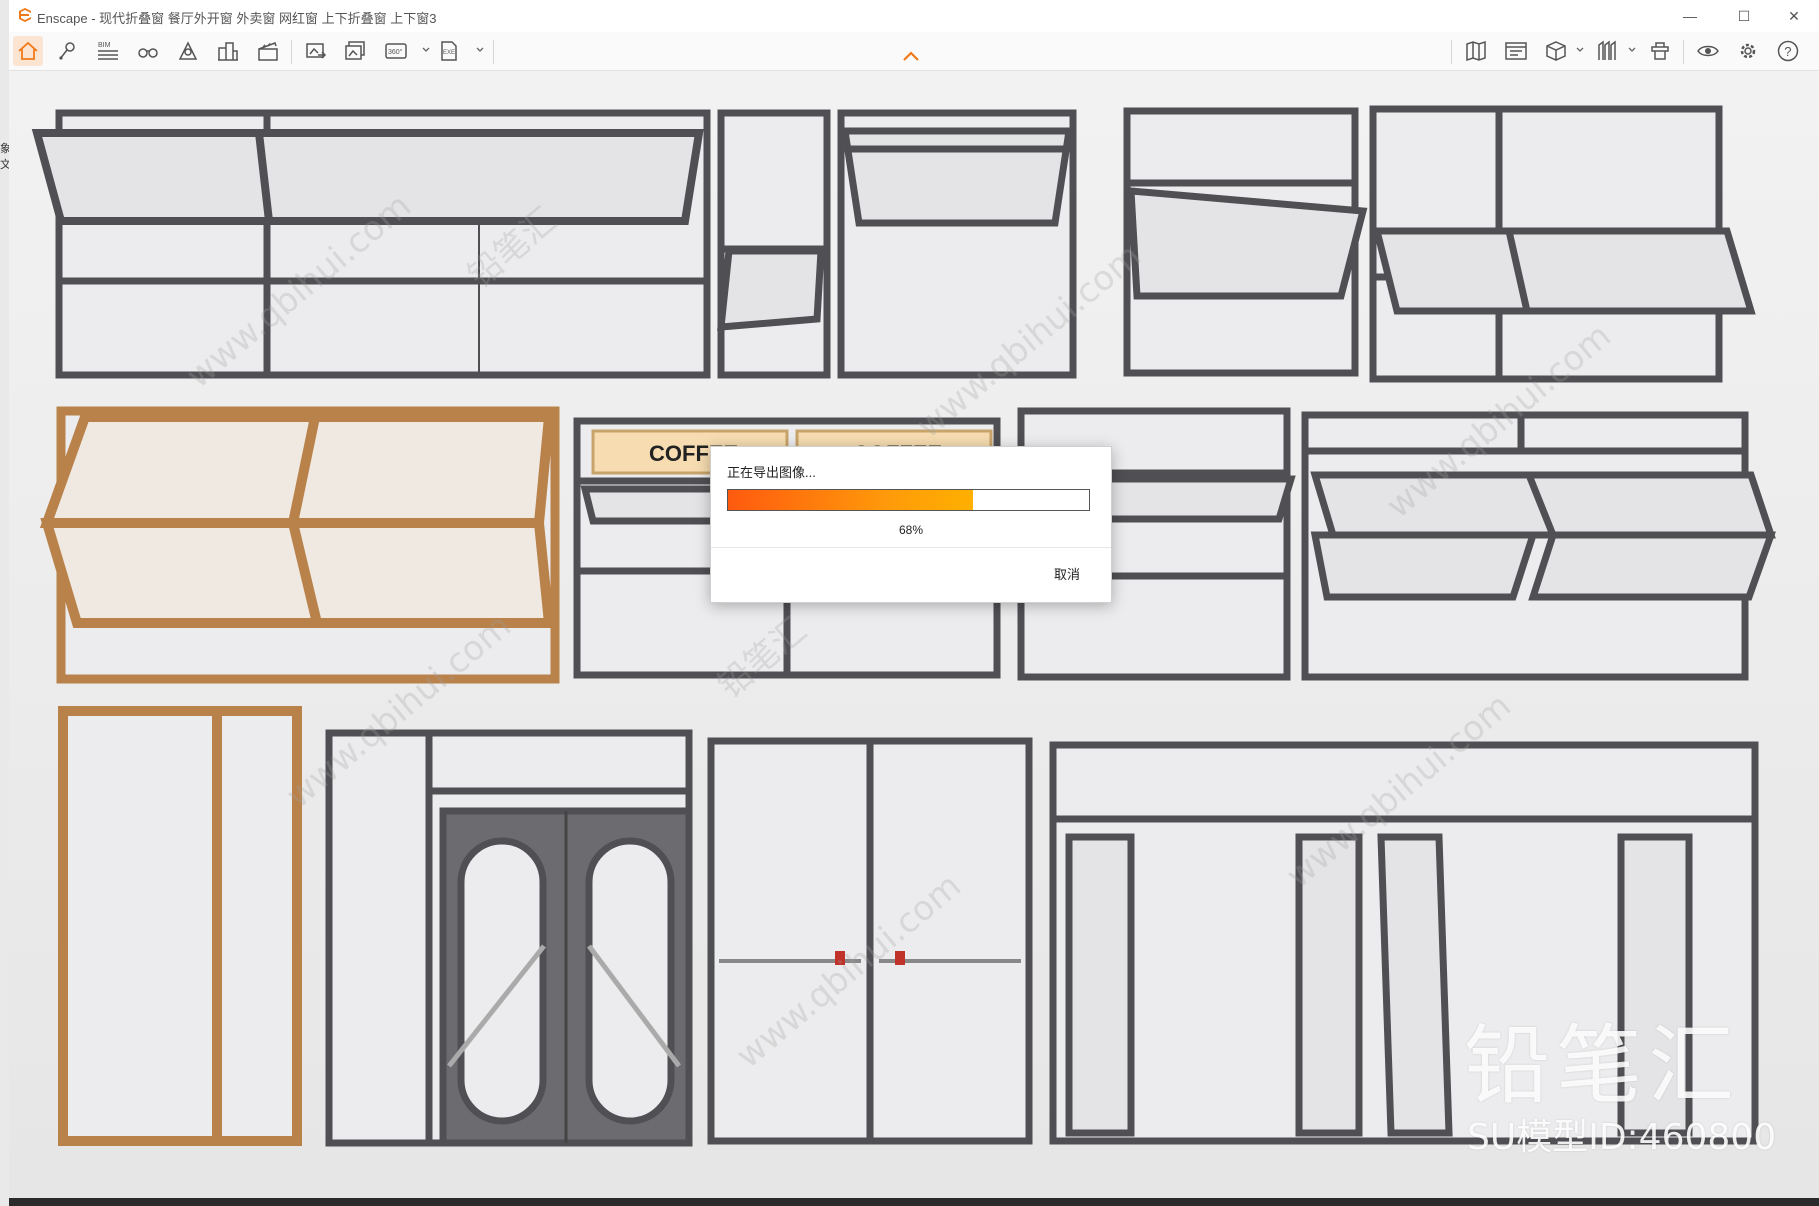  I want to click on buildings-button, so click(228, 51).